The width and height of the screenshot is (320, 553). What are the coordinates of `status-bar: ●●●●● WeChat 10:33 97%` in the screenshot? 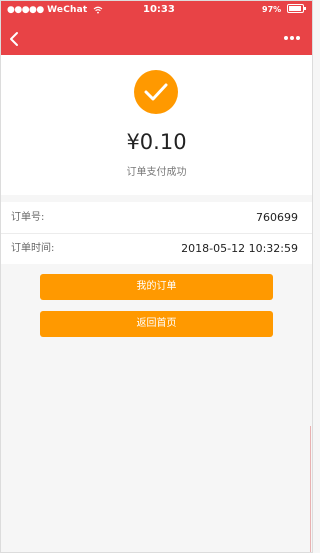 It's located at (156, 11).